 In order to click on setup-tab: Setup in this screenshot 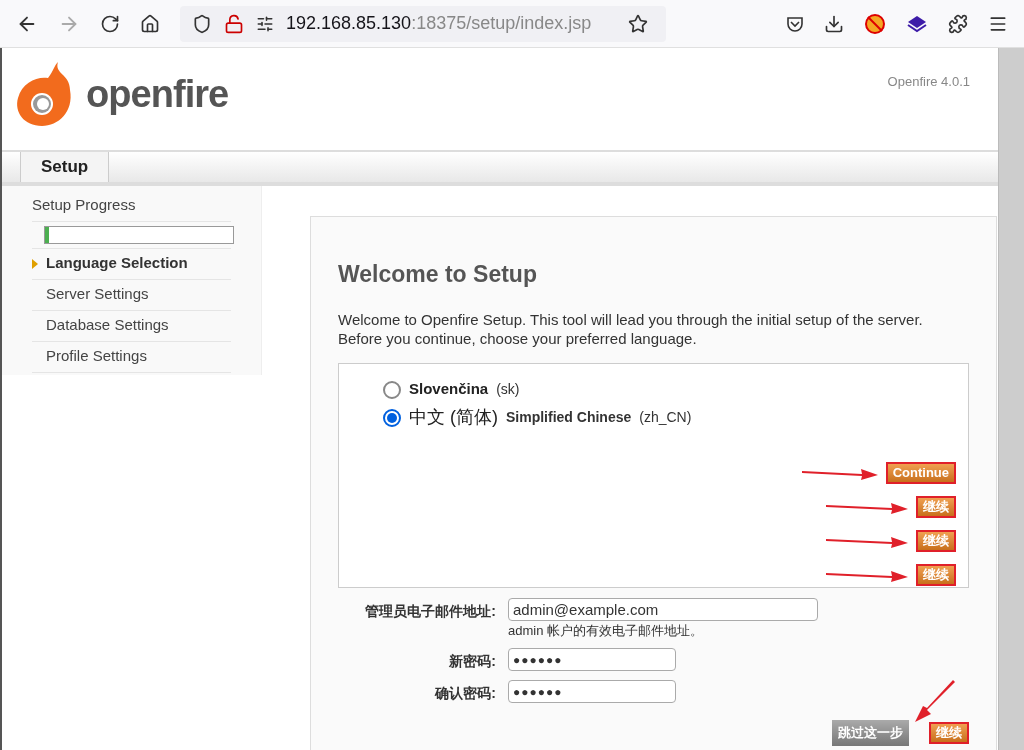, I will do `click(65, 167)`.